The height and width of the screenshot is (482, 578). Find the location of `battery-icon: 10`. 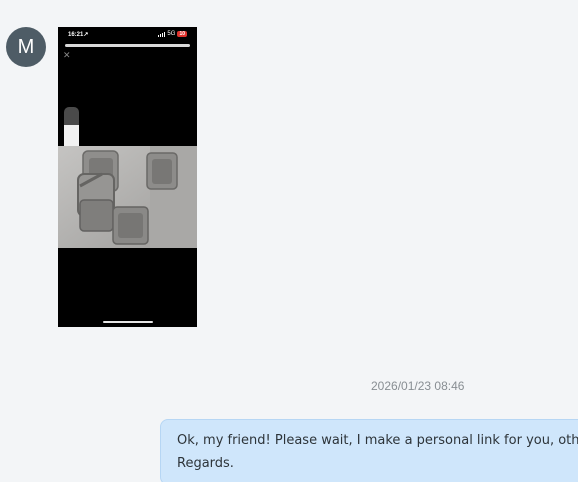

battery-icon: 10 is located at coordinates (182, 34).